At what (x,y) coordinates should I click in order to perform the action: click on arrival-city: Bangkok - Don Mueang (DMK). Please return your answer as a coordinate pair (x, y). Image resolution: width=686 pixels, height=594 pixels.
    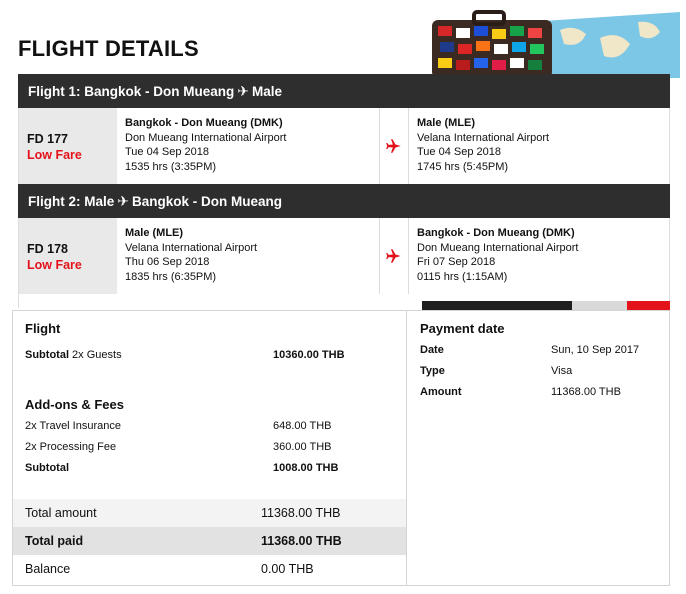
    Looking at the image, I should click on (496, 233).